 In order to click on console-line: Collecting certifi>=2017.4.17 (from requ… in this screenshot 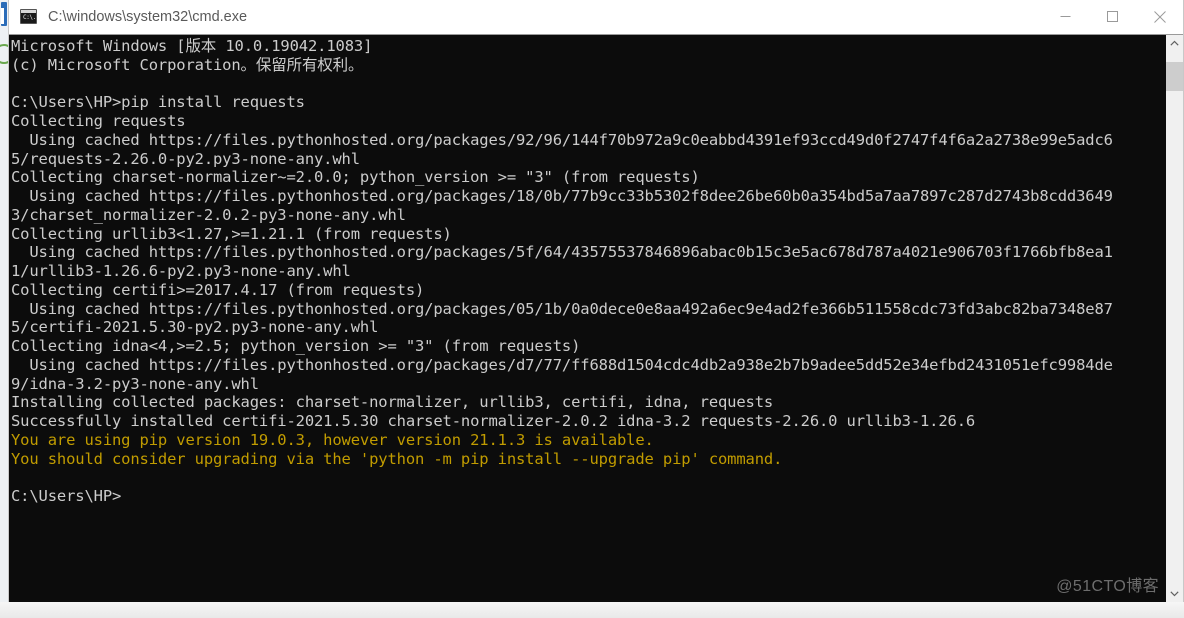, I will do `click(218, 289)`.